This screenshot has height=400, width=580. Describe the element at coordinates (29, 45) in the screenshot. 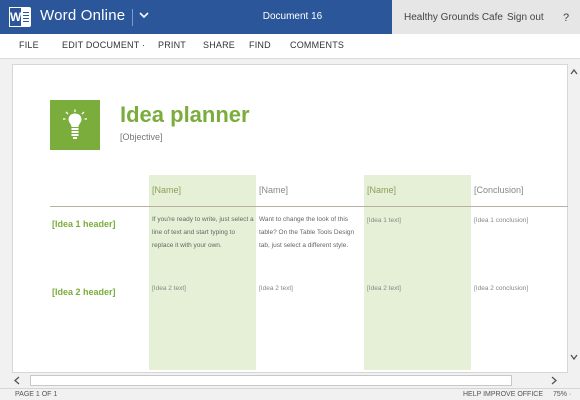

I see `menu-file: FILE` at that location.